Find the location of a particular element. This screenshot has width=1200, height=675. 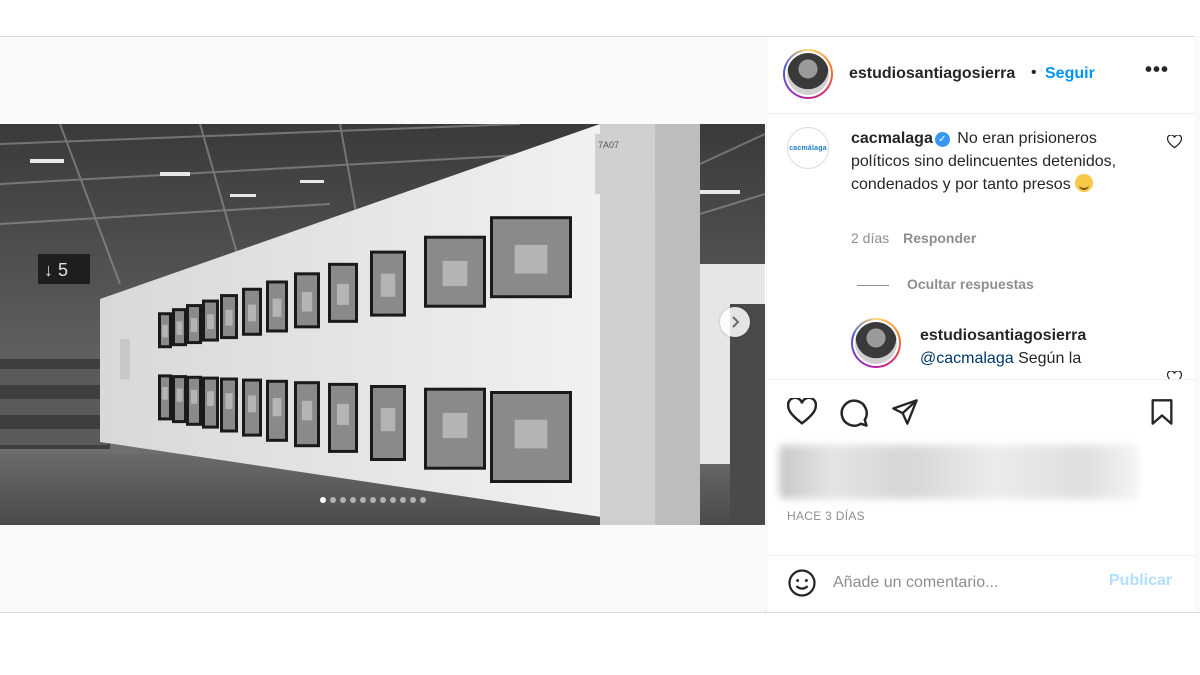

next-slide-button is located at coordinates (735, 322).